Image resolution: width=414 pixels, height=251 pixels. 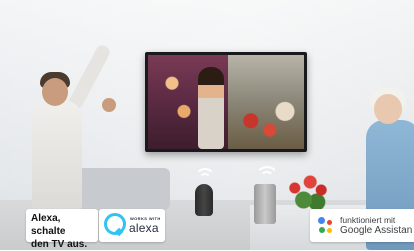 What do you see at coordinates (211, 108) in the screenshot?
I see `tv-screen-woman` at bounding box center [211, 108].